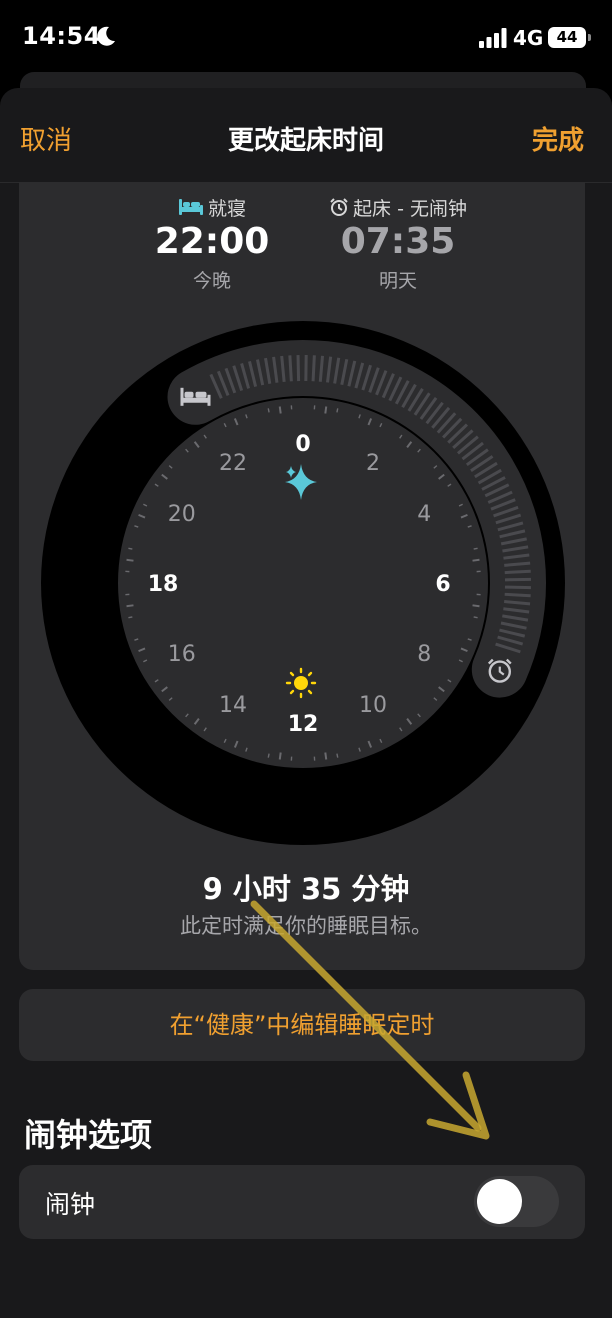 The width and height of the screenshot is (612, 1318). I want to click on bedtime-day: 今晚, so click(211, 281).